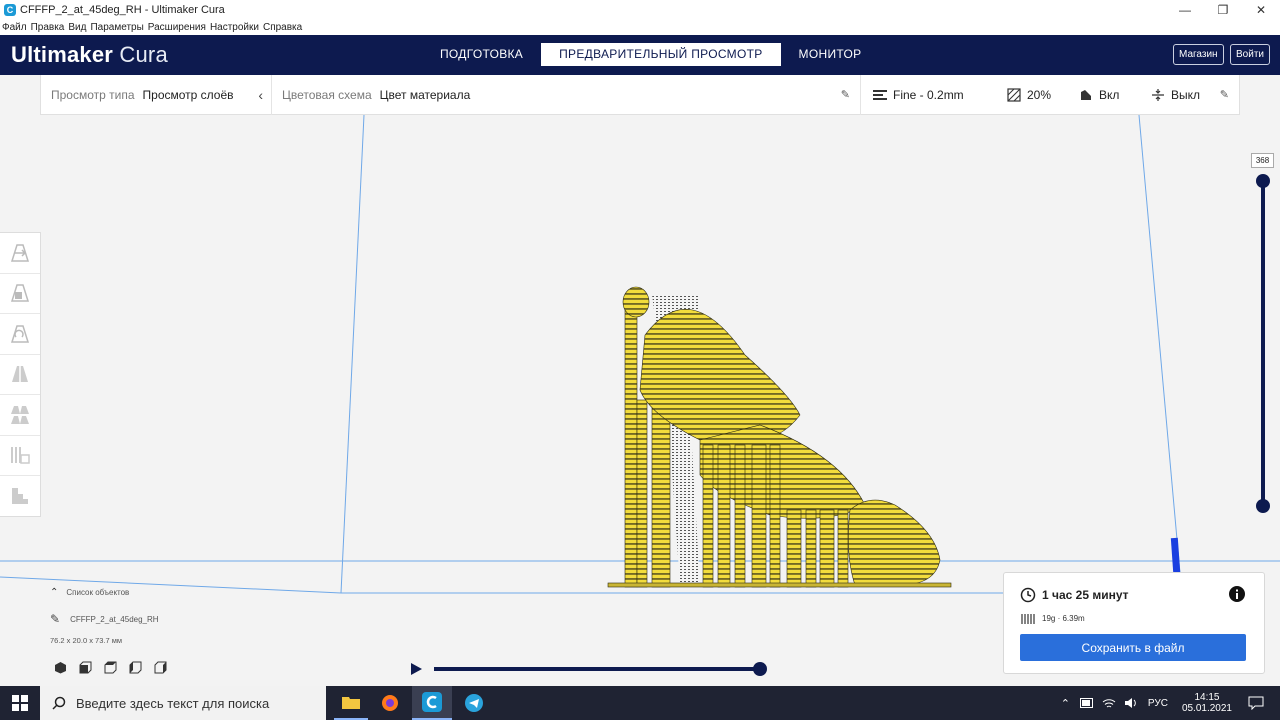 The width and height of the screenshot is (1280, 720). I want to click on object-list-title: Список объектов, so click(98, 592).